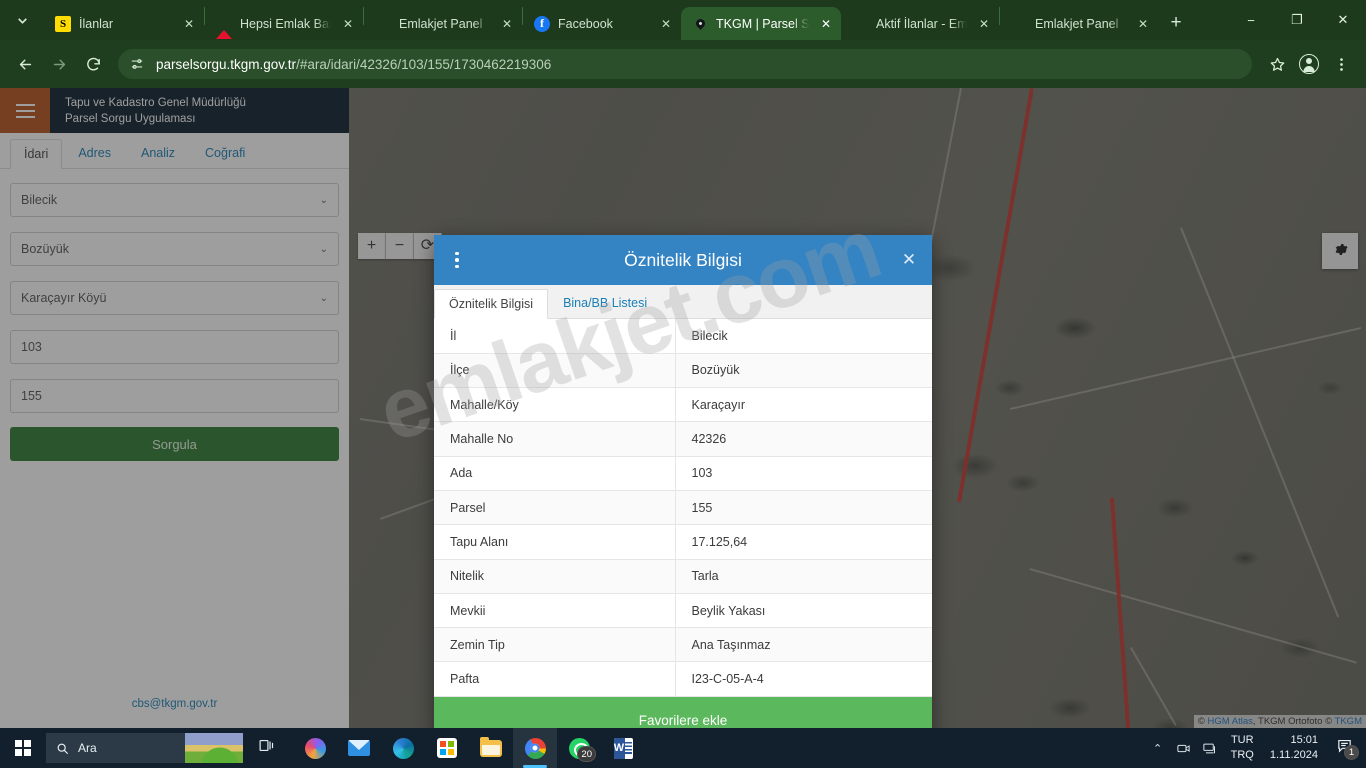  What do you see at coordinates (702, 507) in the screenshot?
I see `row-value: 155` at bounding box center [702, 507].